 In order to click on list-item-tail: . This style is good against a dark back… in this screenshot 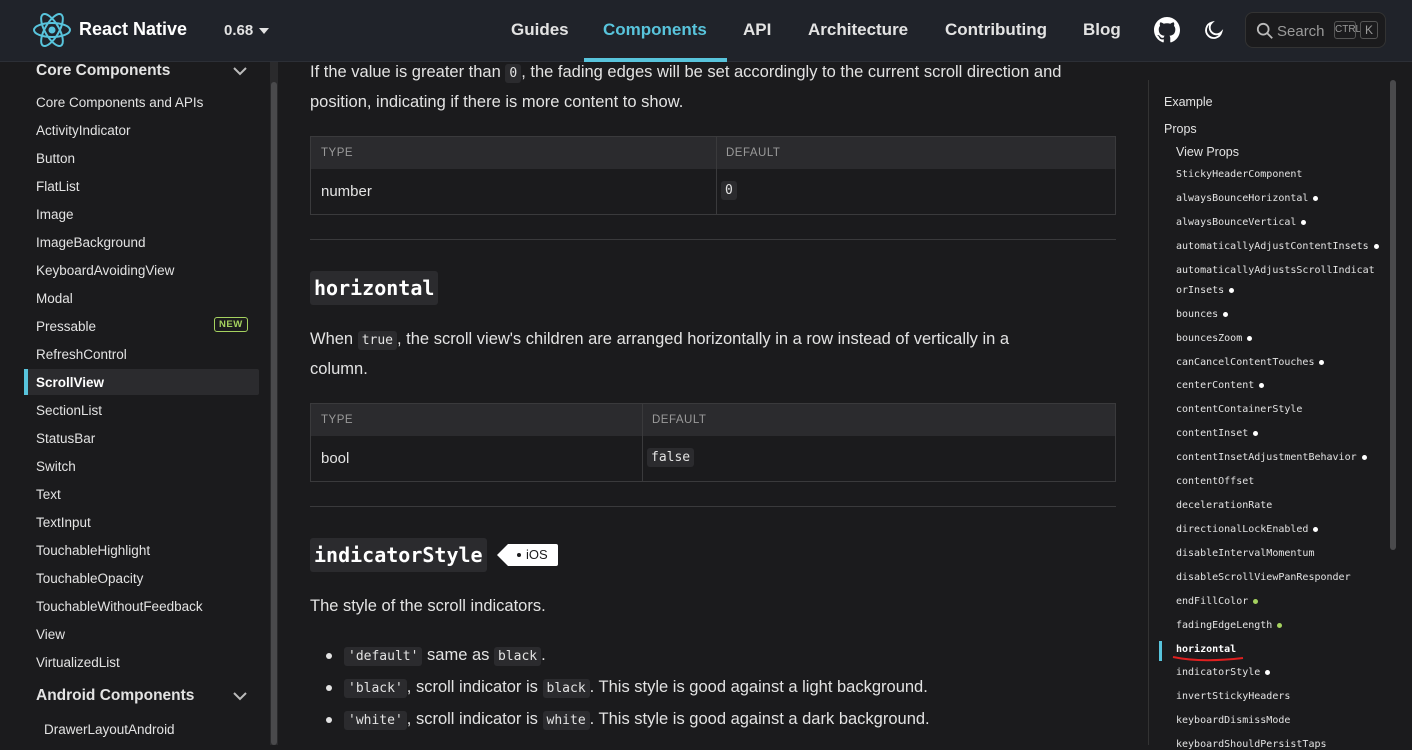, I will do `click(759, 719)`.